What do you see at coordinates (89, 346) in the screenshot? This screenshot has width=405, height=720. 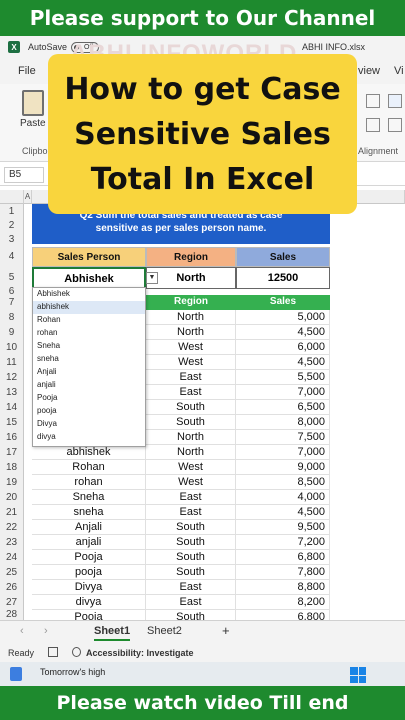 I see `dropdown-option: Sneha` at bounding box center [89, 346].